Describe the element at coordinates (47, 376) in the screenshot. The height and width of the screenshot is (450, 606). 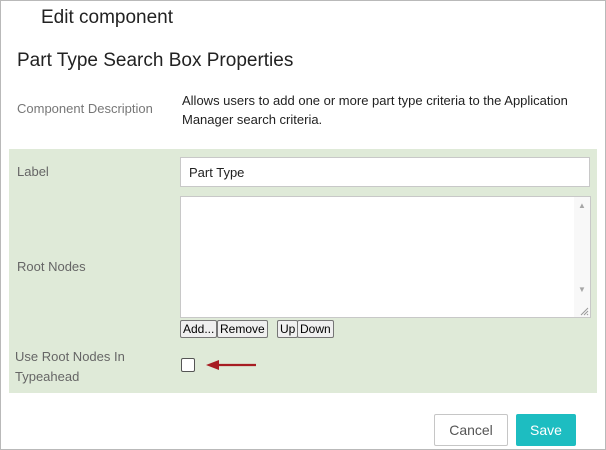
I see `use-root-nodes-label-line2: Typeahead` at that location.